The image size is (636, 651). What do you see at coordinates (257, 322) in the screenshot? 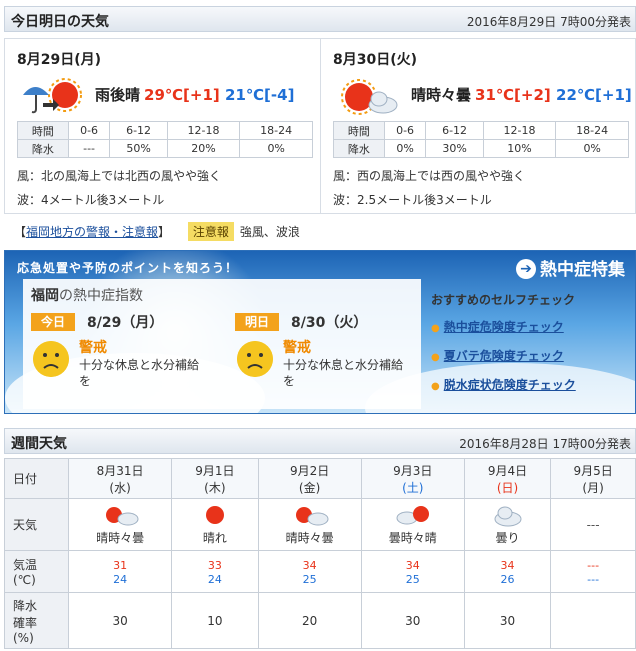
I see `day-tag: 明日` at bounding box center [257, 322].